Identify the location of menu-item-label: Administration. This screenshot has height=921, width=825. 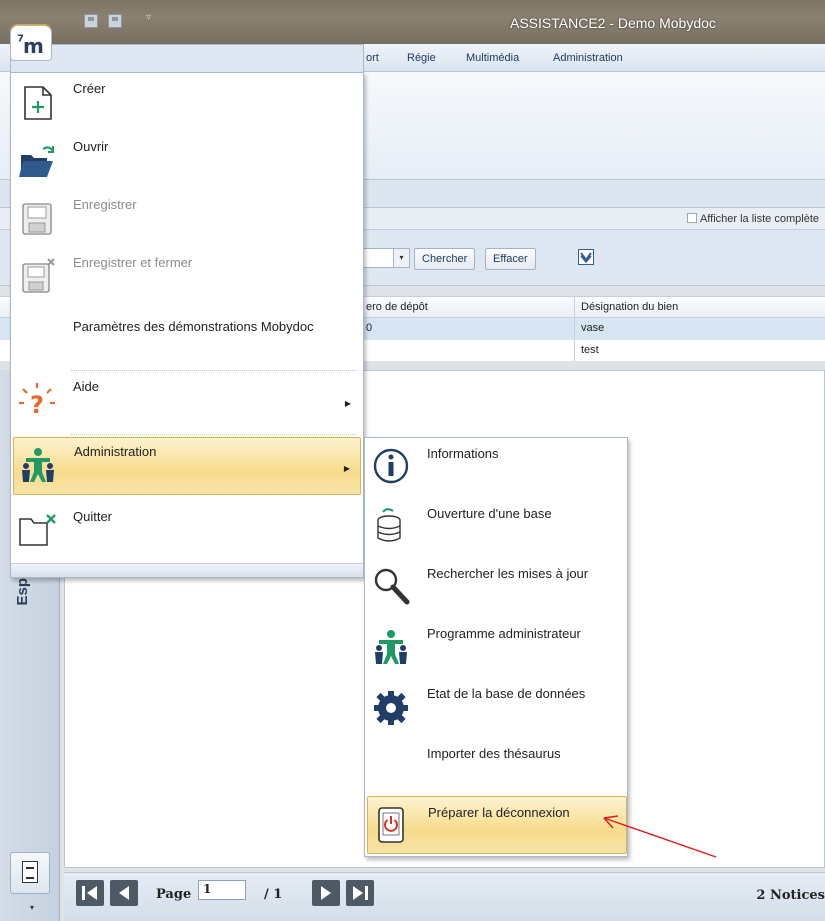
(115, 451).